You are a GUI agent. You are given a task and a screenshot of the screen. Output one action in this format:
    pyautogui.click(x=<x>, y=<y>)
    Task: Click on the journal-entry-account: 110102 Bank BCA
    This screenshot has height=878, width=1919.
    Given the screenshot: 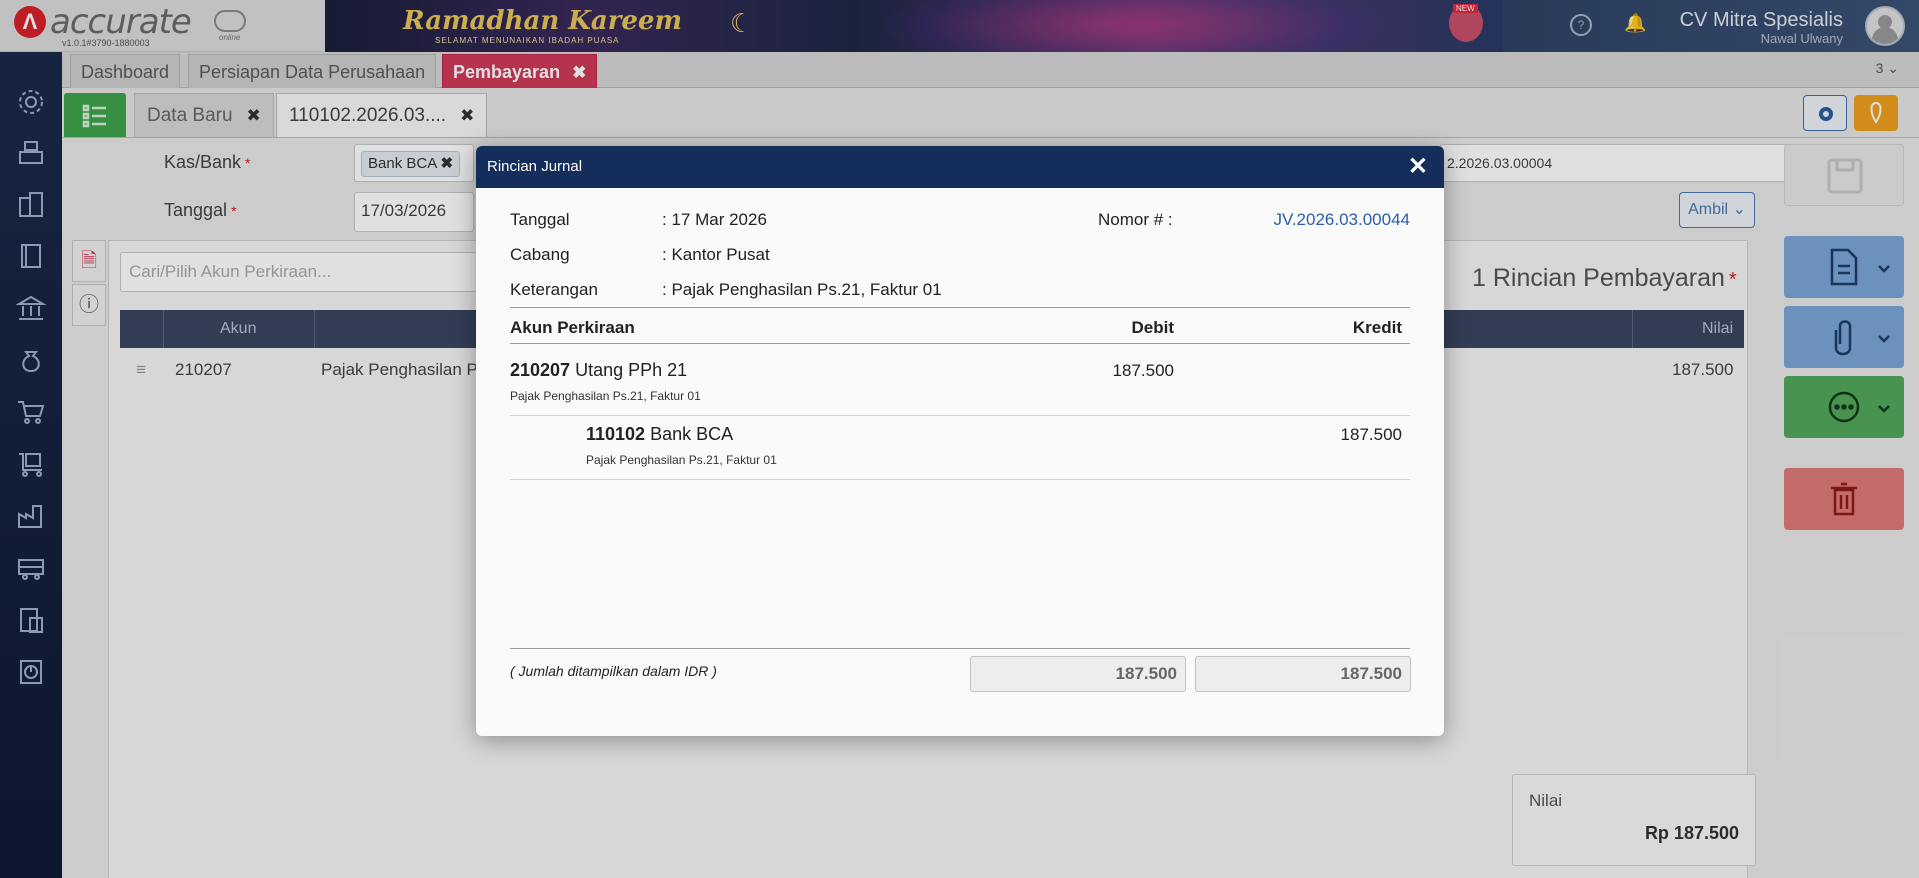 What is the action you would take?
    pyautogui.click(x=659, y=434)
    